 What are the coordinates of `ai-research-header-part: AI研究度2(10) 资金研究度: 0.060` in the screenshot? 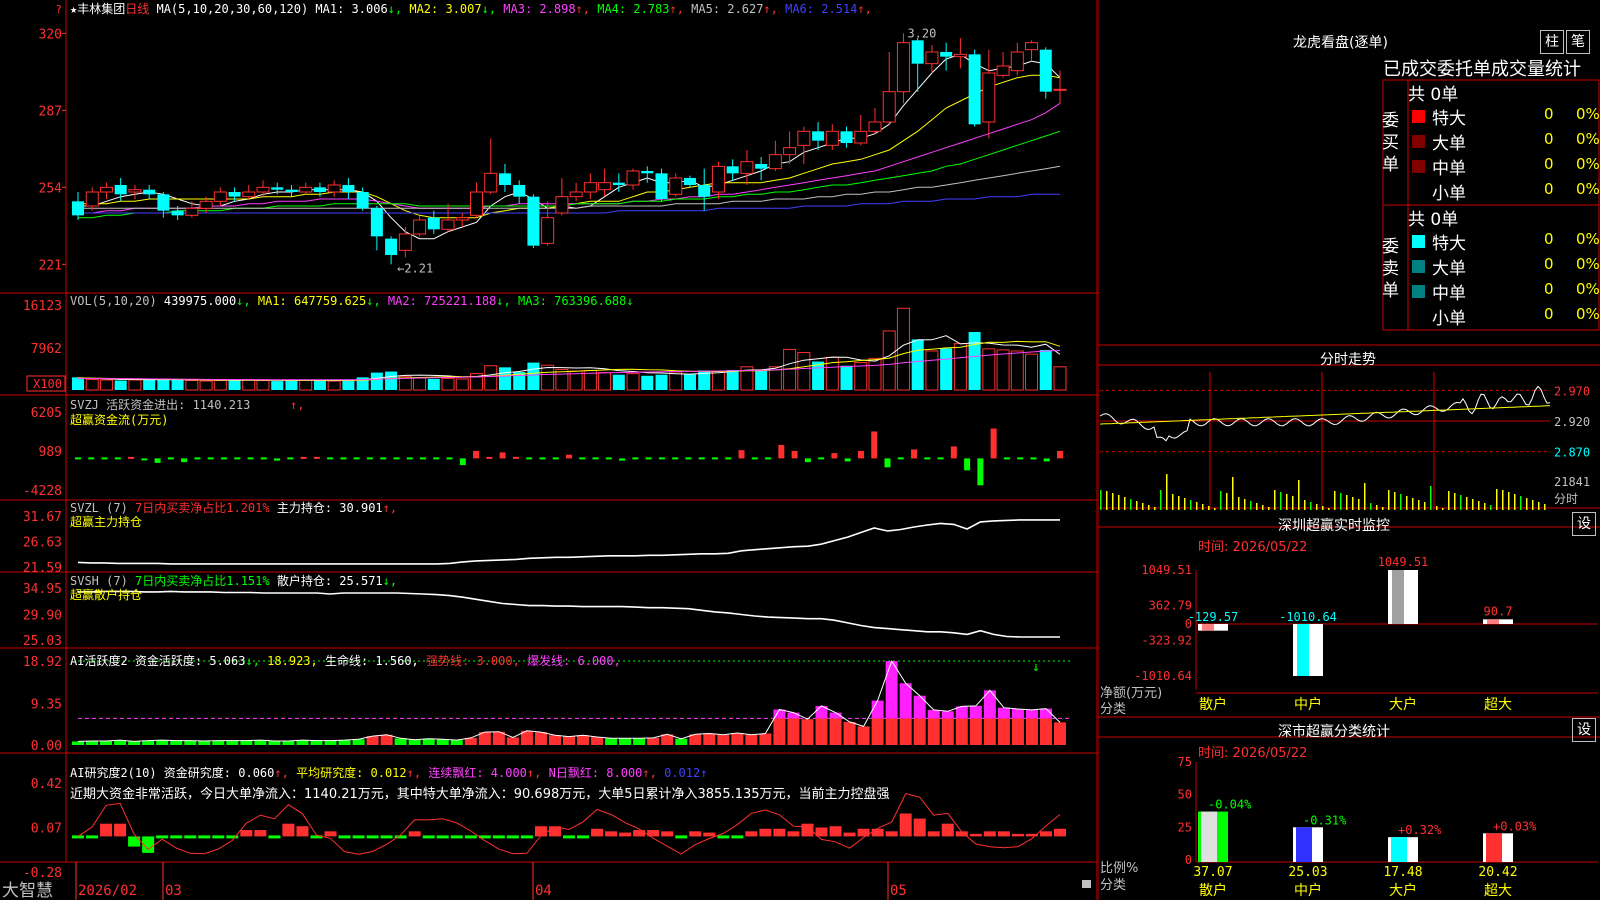 It's located at (172, 772).